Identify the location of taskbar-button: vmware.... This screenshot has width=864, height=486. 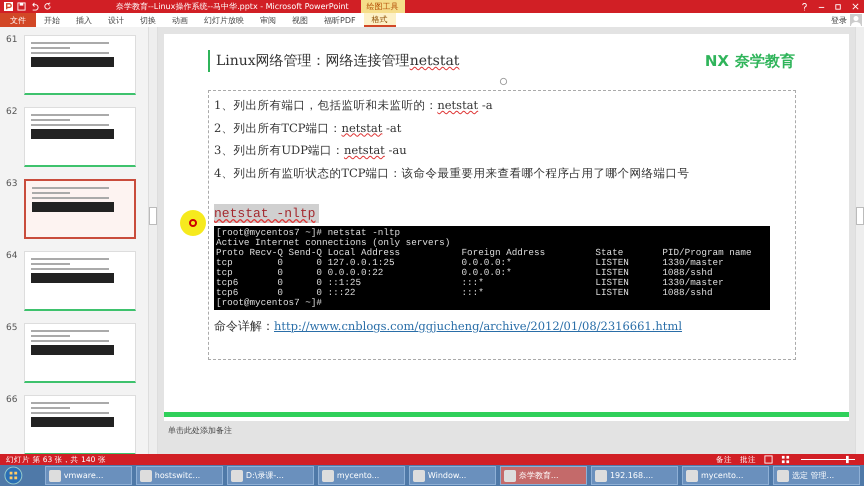
(88, 475).